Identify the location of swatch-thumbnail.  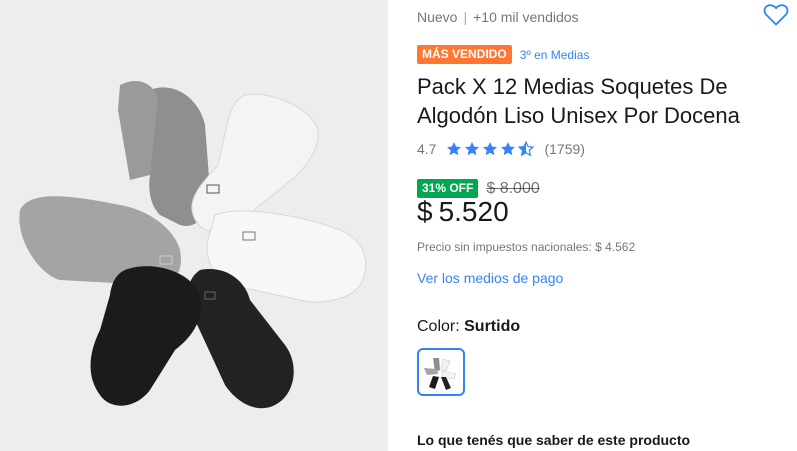
(440, 374).